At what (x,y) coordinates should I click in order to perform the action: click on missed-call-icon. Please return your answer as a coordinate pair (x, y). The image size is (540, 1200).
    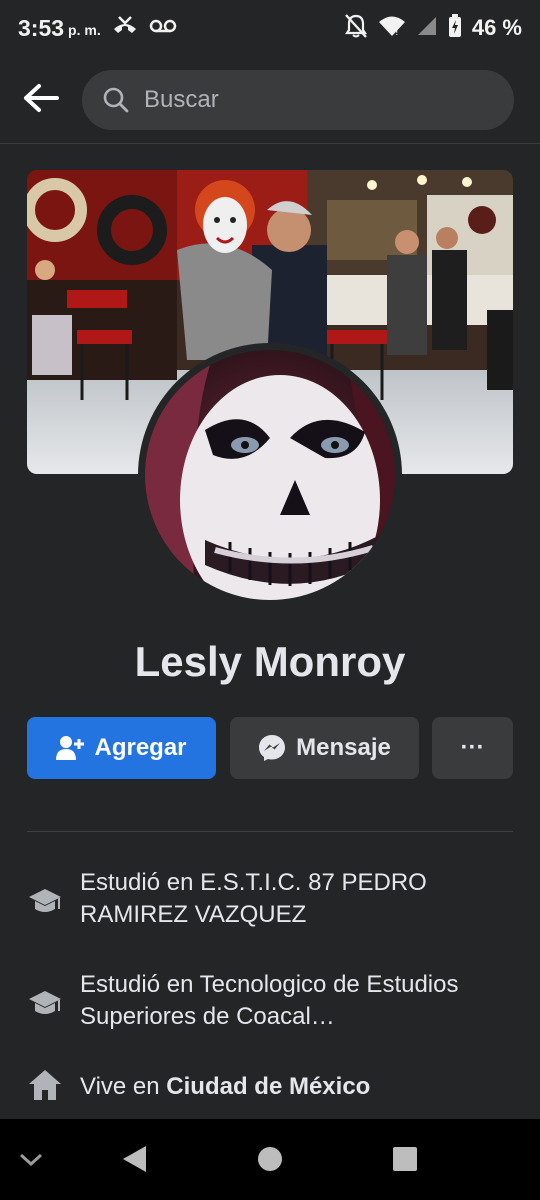
    Looking at the image, I should click on (125, 28).